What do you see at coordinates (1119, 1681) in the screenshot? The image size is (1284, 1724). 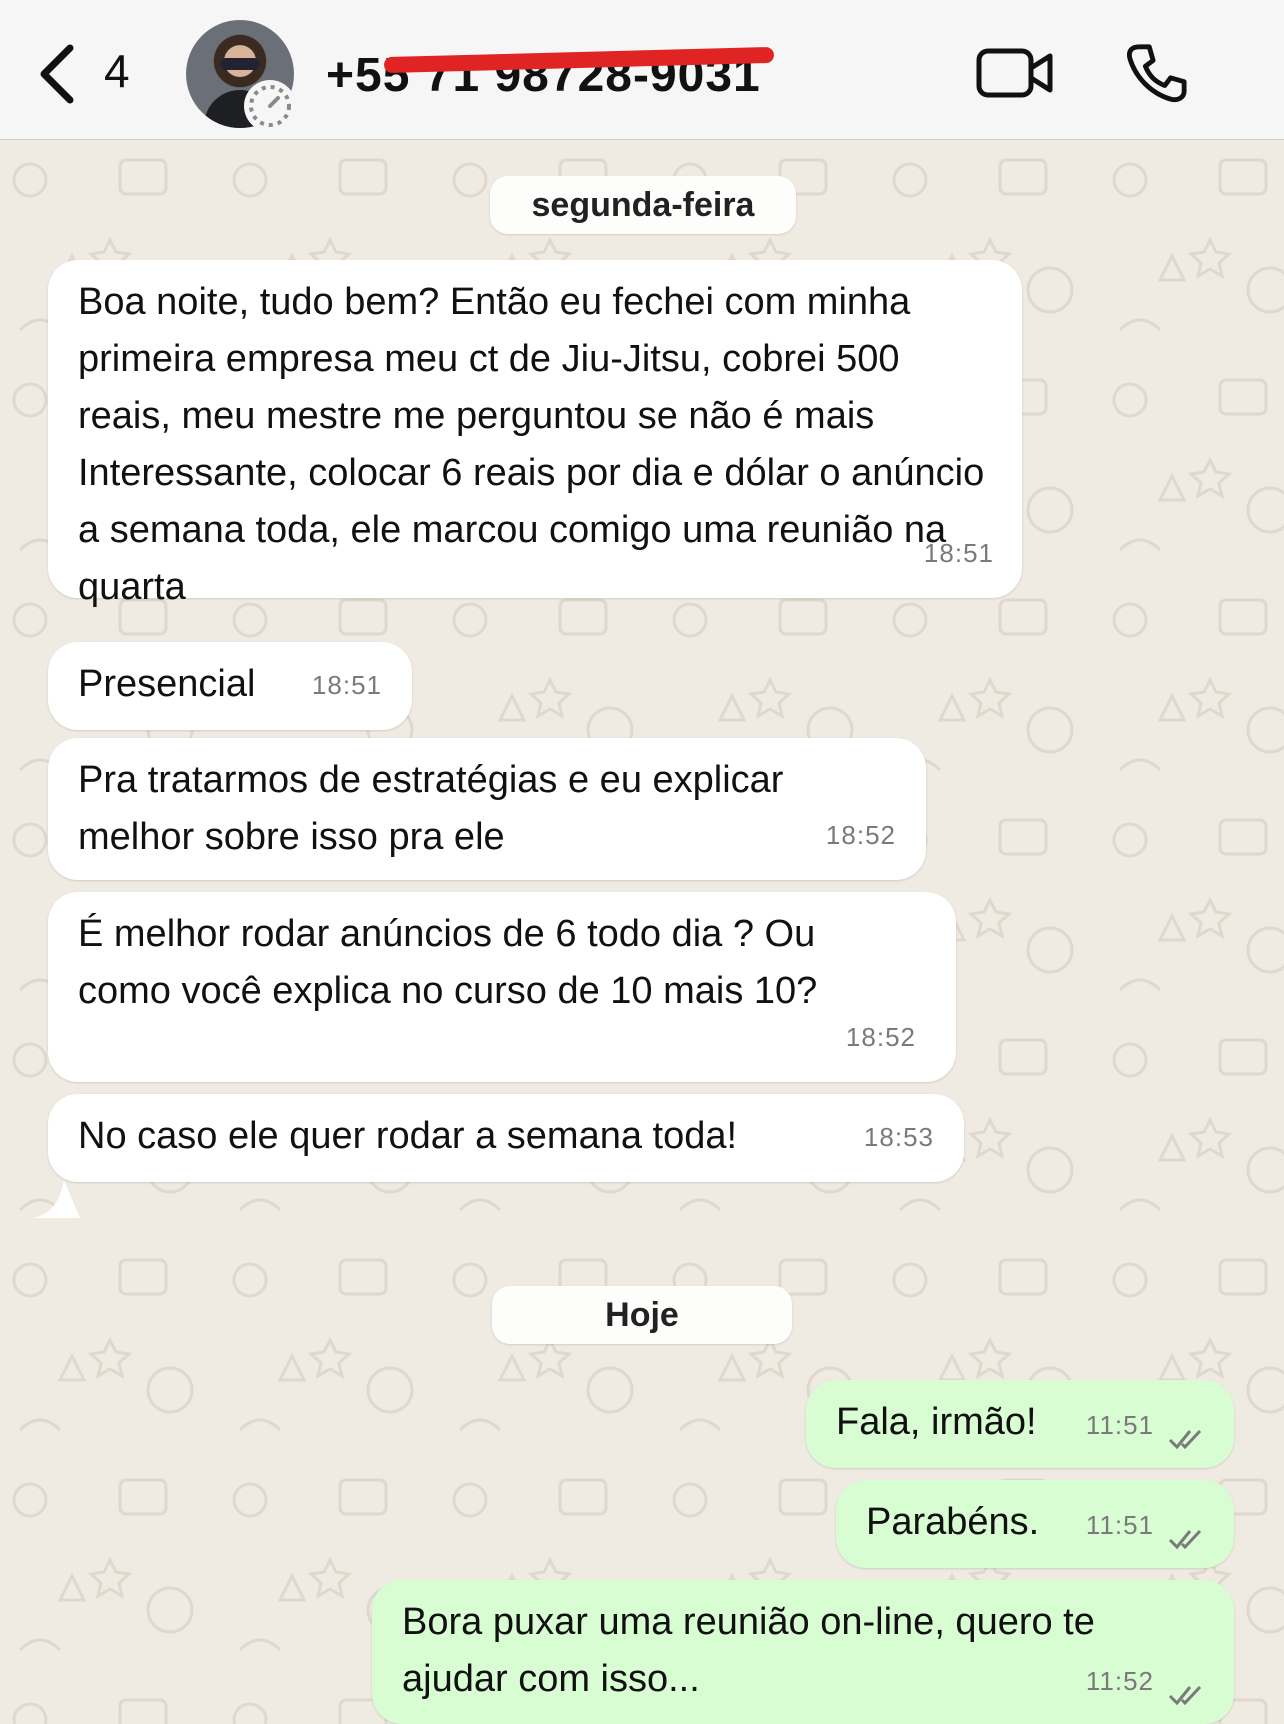 I see `message-time: 11:52` at bounding box center [1119, 1681].